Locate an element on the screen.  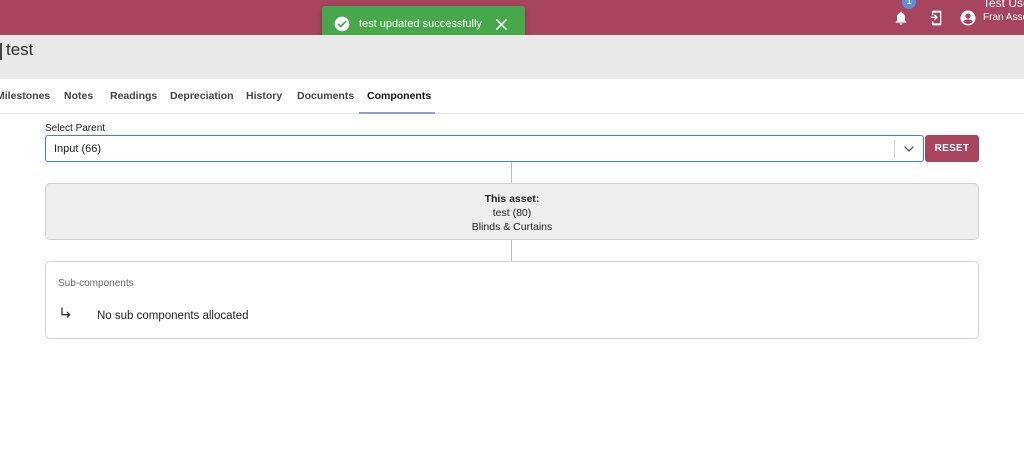
user-organisation: Fran Asse is located at coordinates (1003, 17).